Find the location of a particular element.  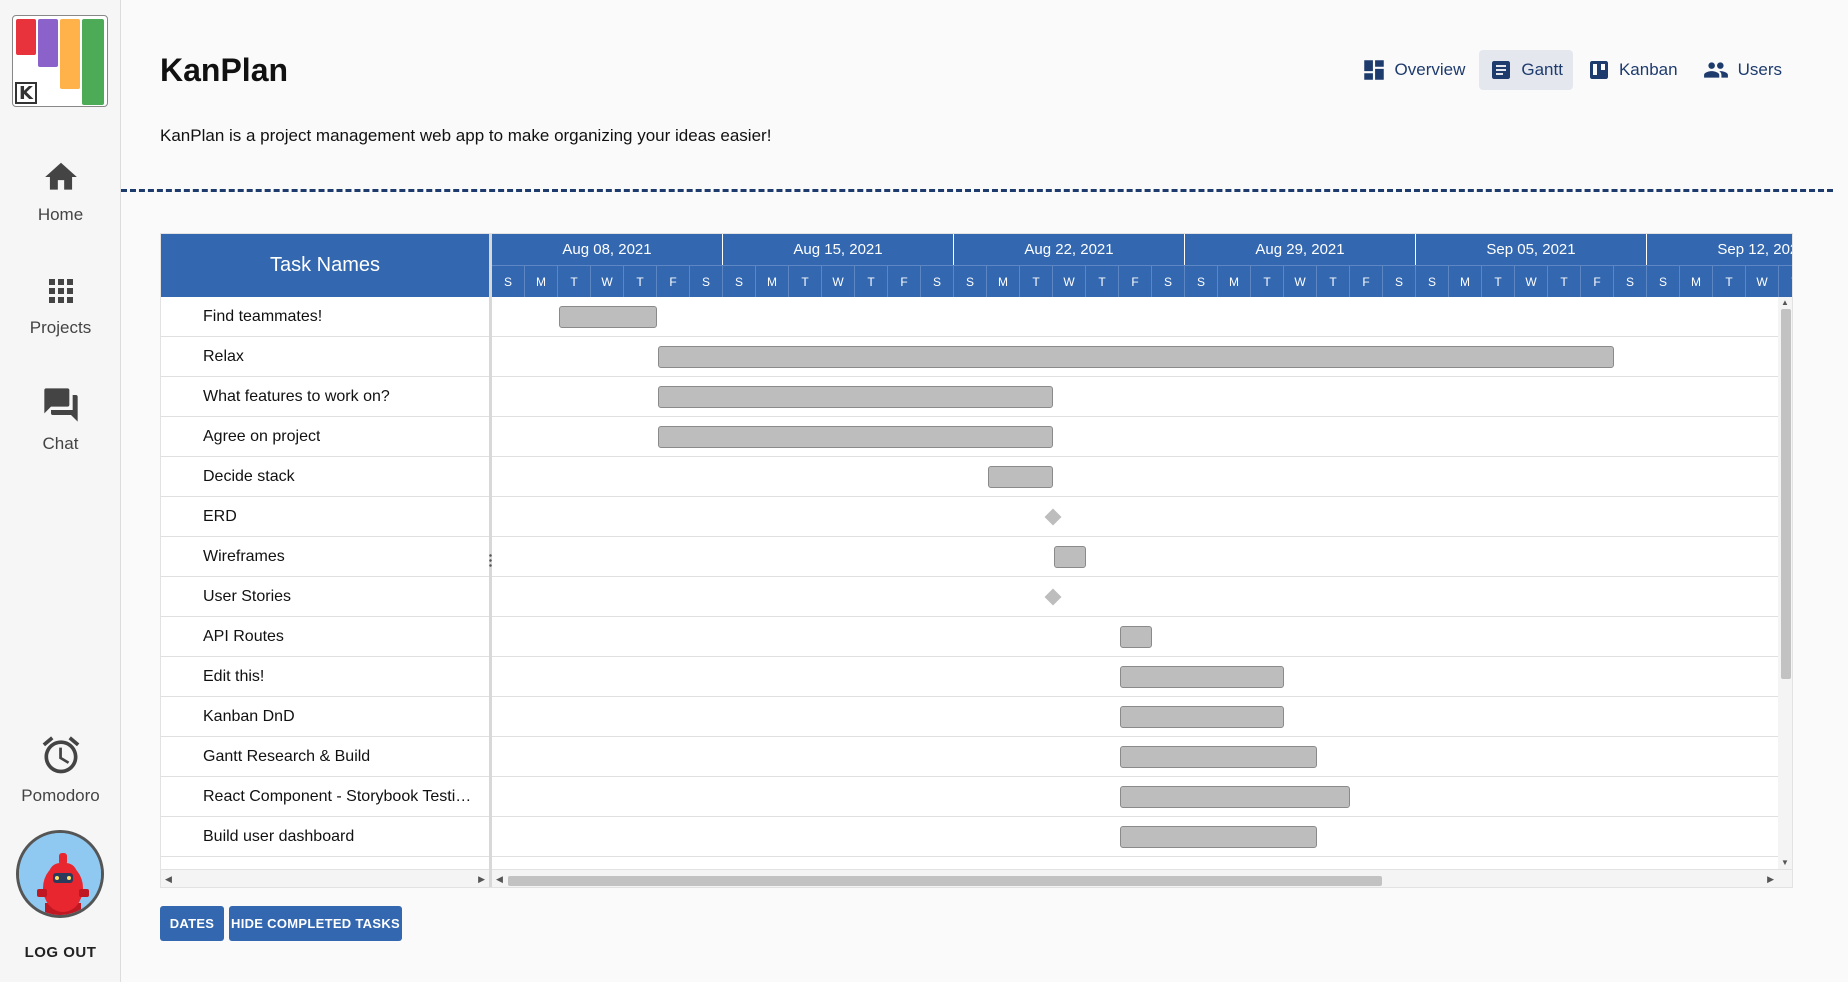

tab-gantt: Gantt is located at coordinates (1526, 70).